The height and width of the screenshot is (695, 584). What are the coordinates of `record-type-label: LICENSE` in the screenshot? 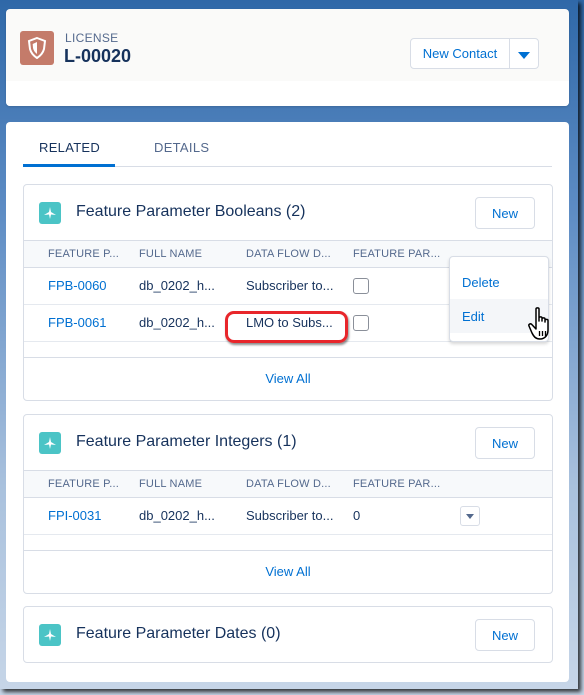 It's located at (92, 38).